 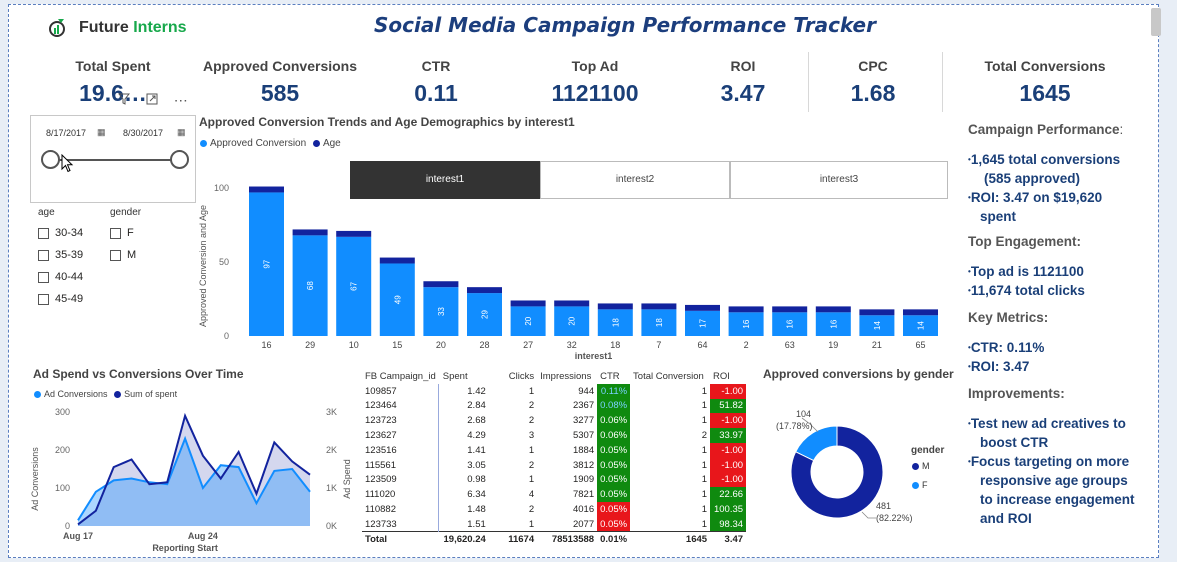 I want to click on column-header: Spent, so click(x=464, y=376).